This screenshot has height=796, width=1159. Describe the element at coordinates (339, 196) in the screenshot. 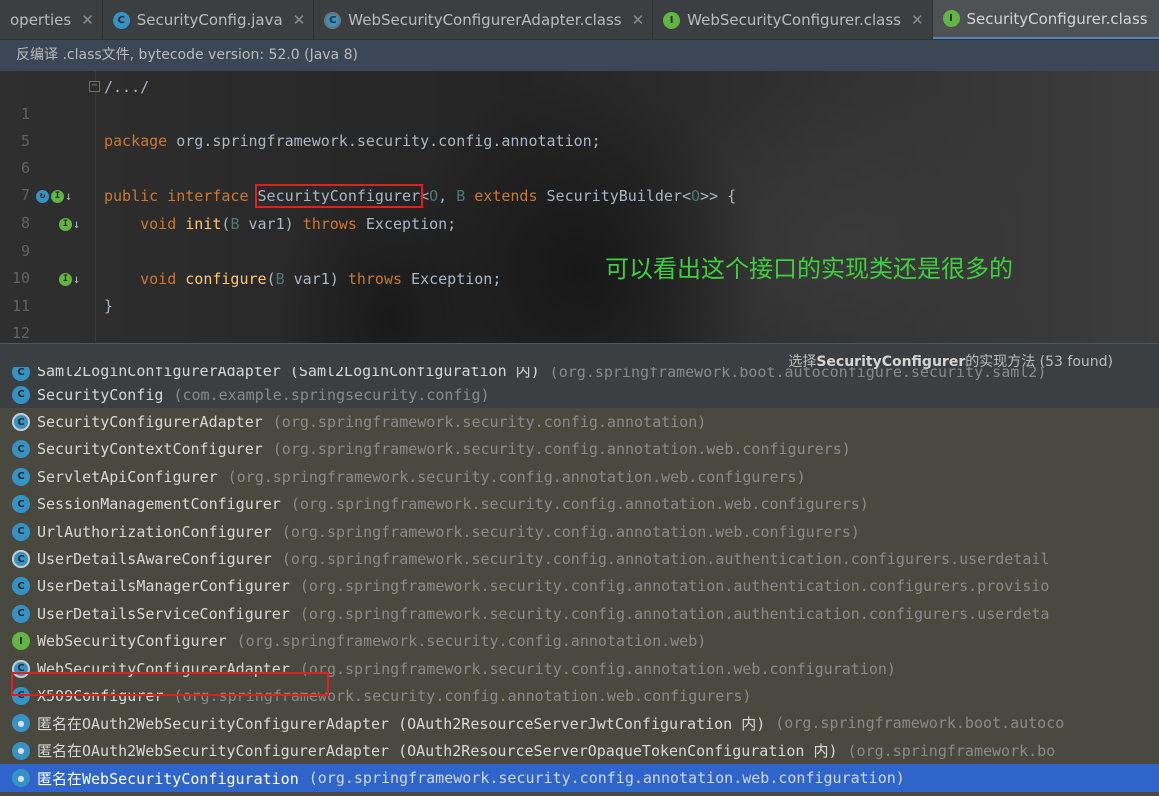

I see `interface-name-highlight: SecurityConfigurer` at that location.